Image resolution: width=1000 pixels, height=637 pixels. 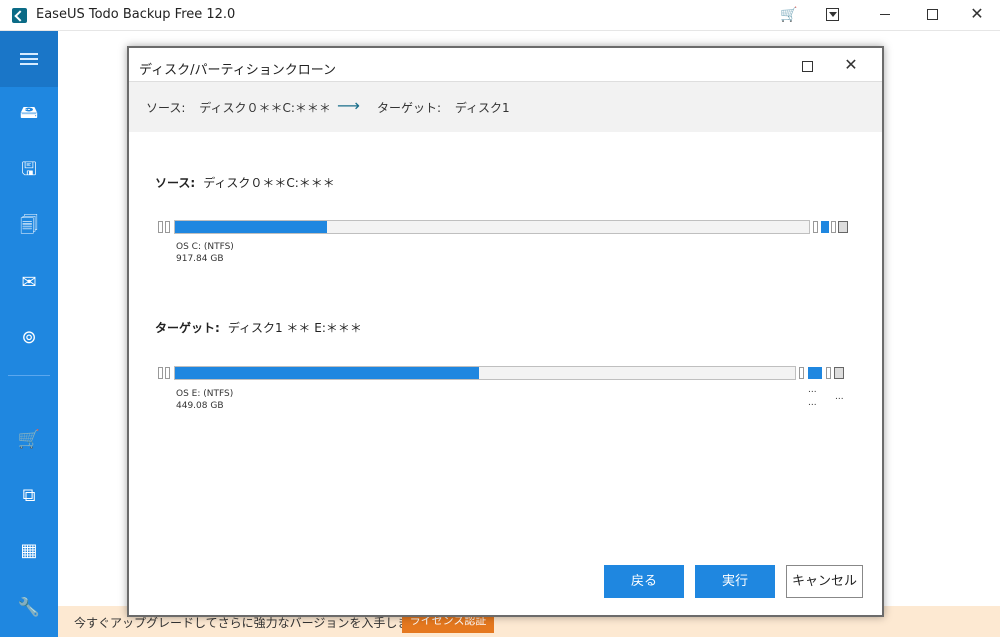 I want to click on summary-source-value: ディスク０＊＊C:＊＊＊, so click(x=265, y=108).